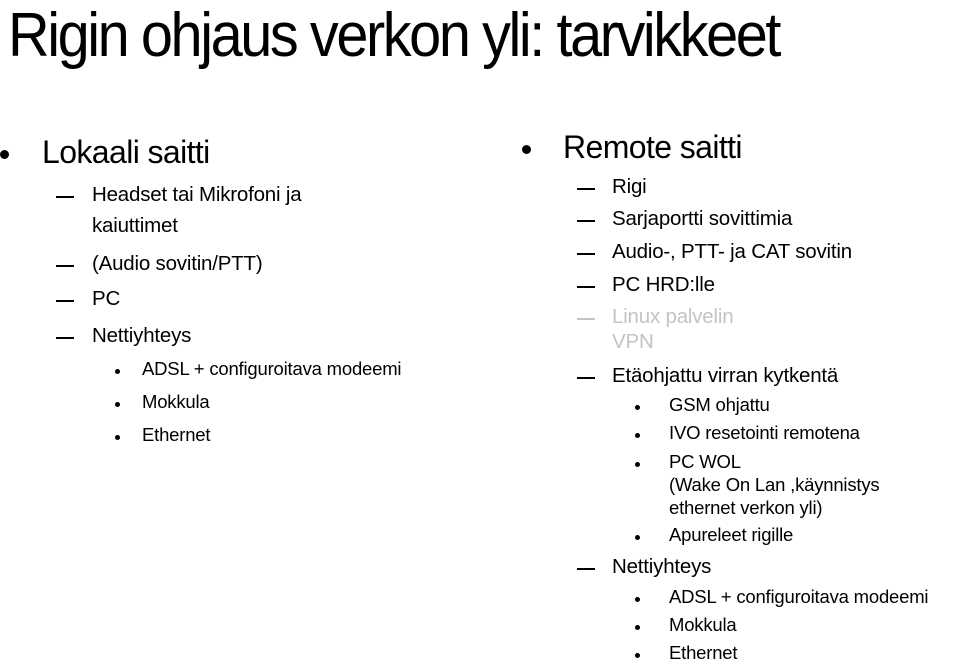  Describe the element at coordinates (764, 432) in the screenshot. I see `list-subitem: IVO resetointi remotena` at that location.